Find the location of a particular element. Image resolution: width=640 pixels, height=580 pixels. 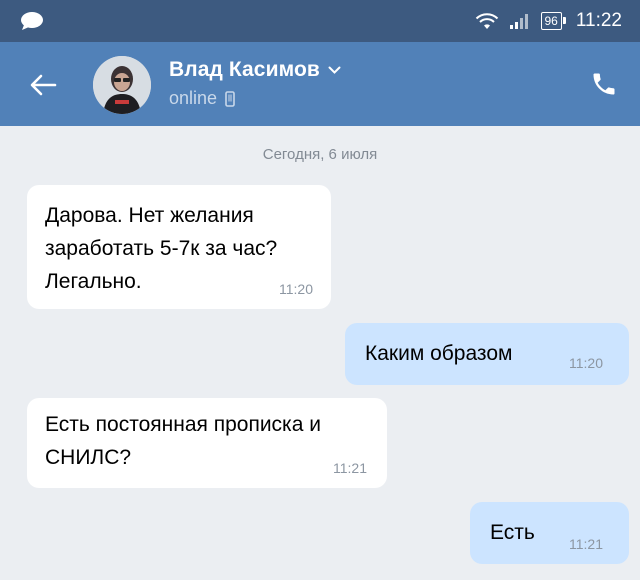

message-text: Есть постоянная прописка и СНИЛС? is located at coordinates (183, 441).